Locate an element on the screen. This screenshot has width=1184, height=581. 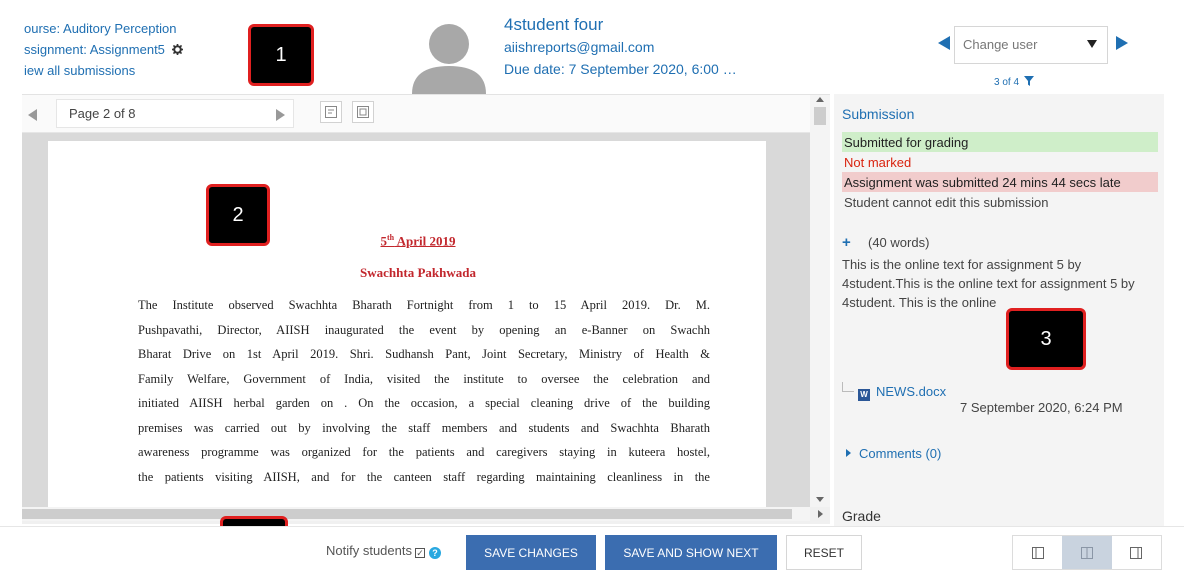
previous-user-icon is located at coordinates (944, 43).